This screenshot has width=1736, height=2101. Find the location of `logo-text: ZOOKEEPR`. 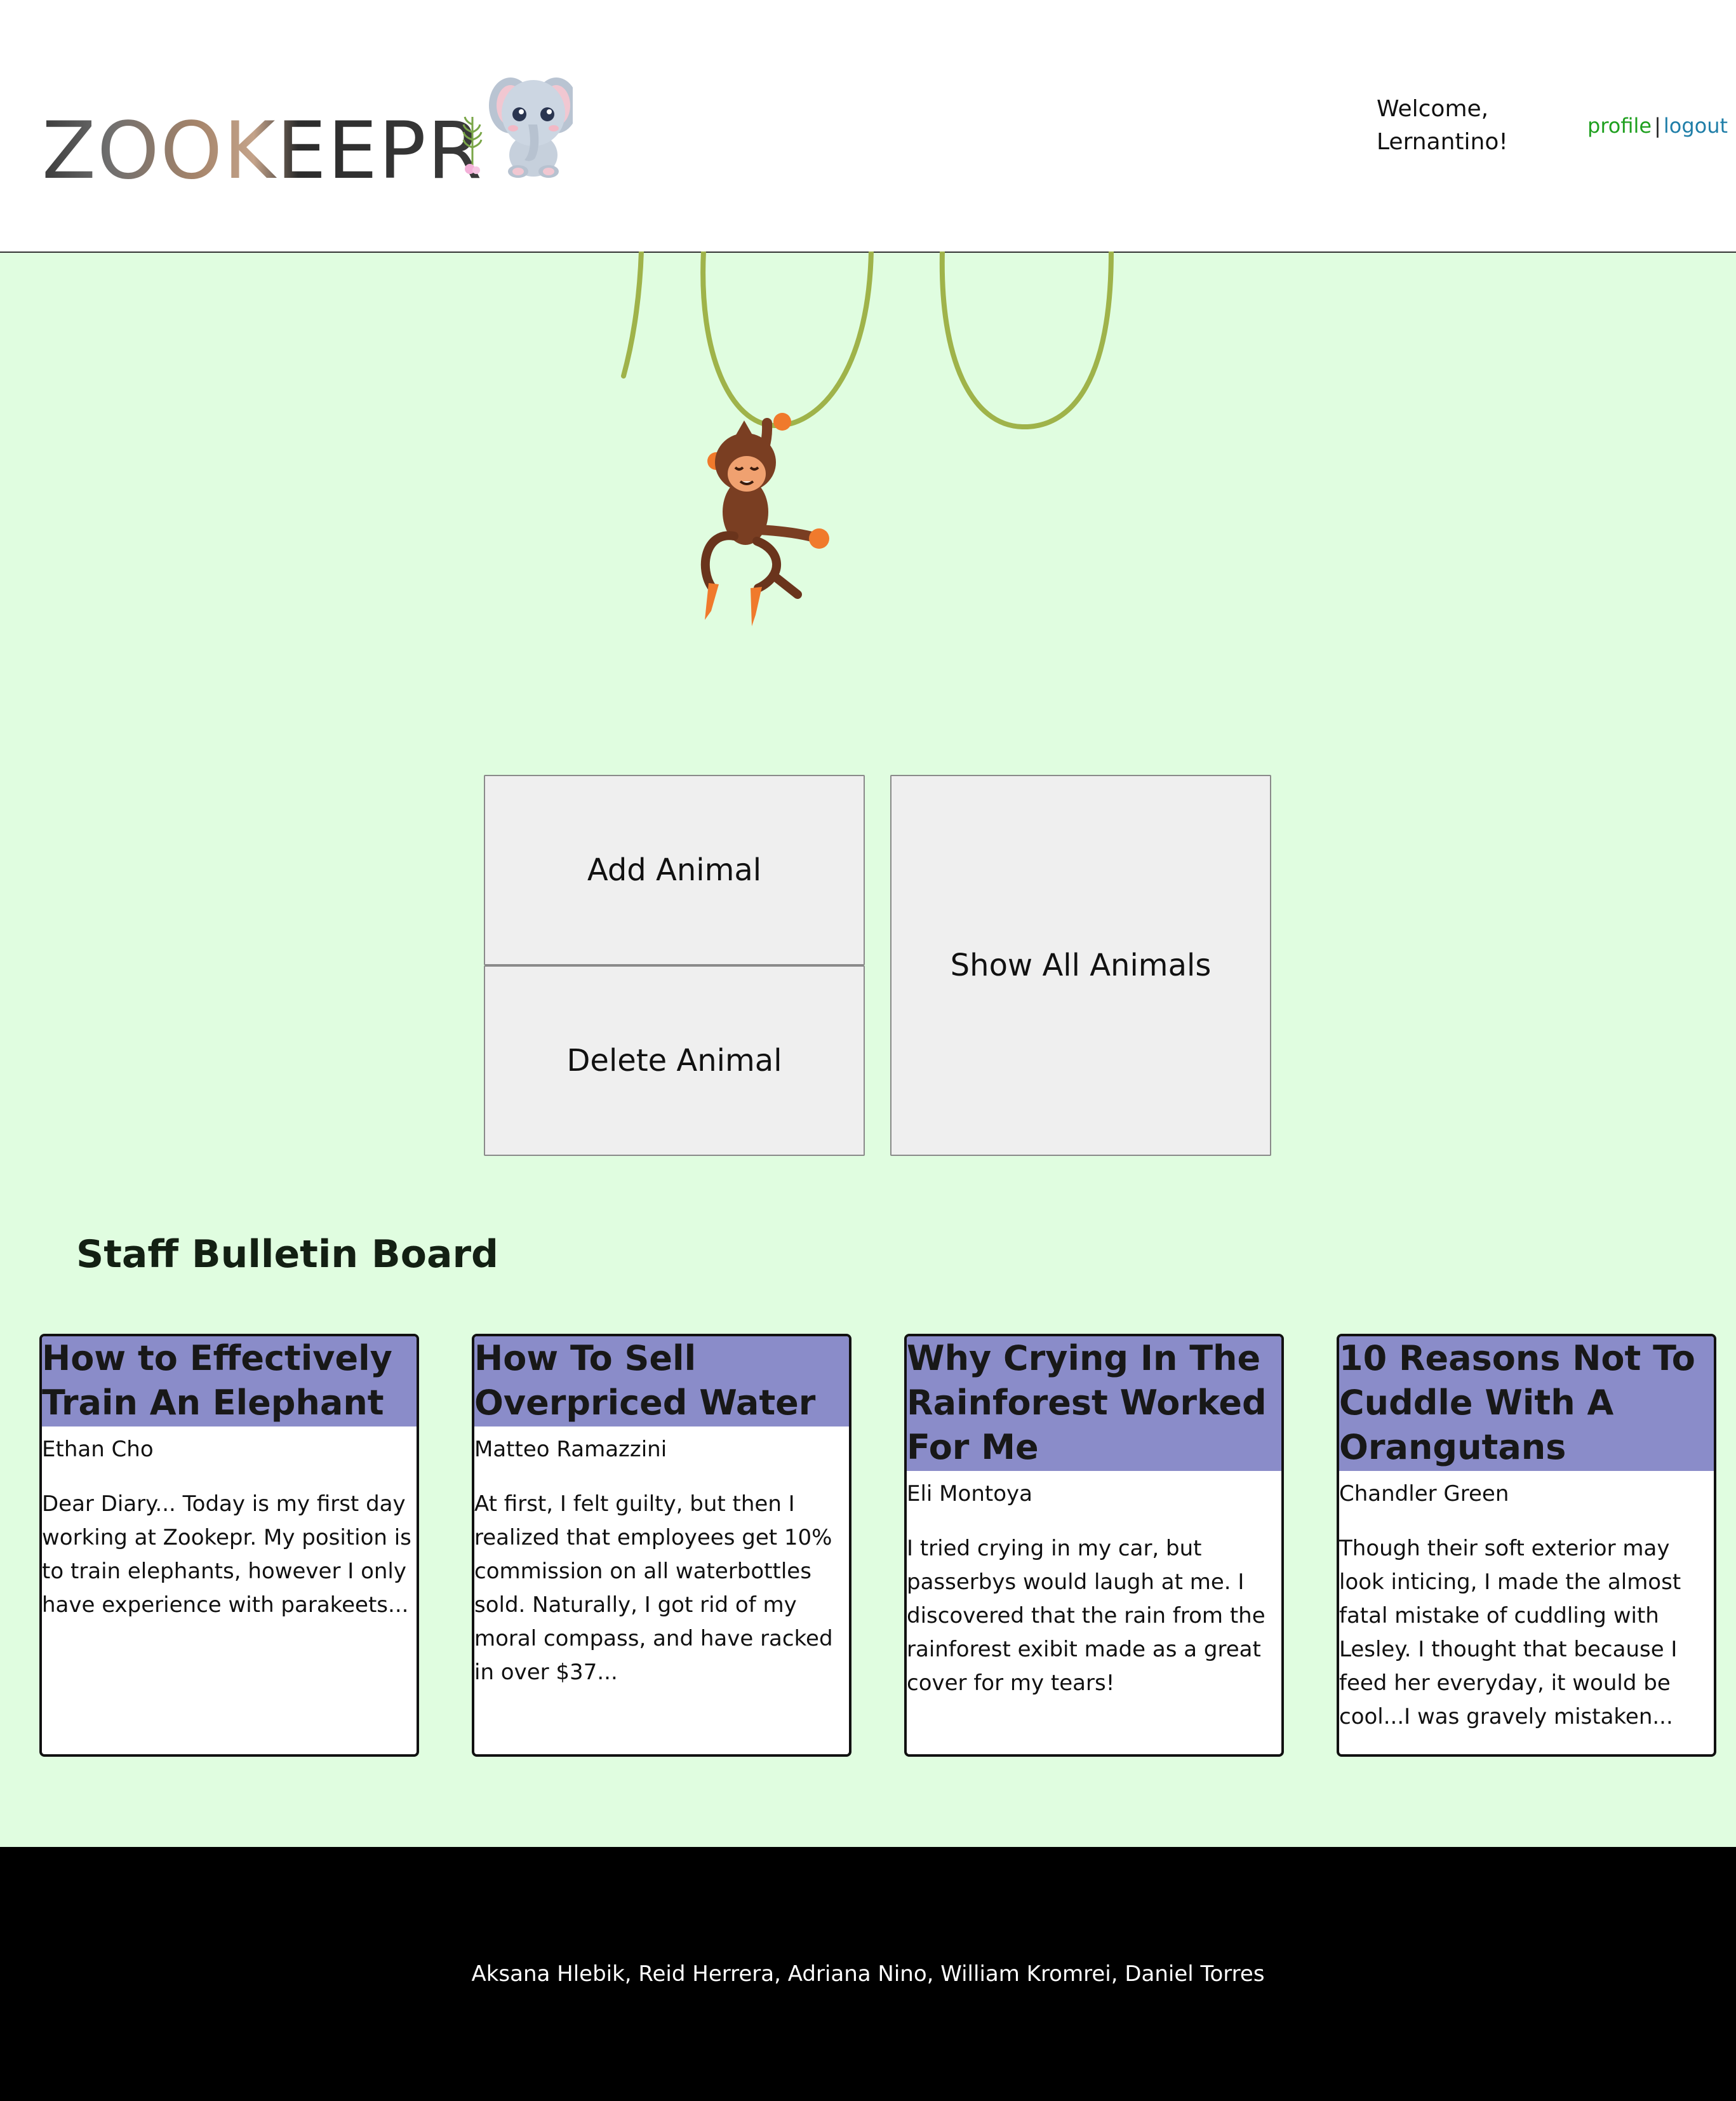

logo-text: ZOOKEEPR is located at coordinates (263, 151).